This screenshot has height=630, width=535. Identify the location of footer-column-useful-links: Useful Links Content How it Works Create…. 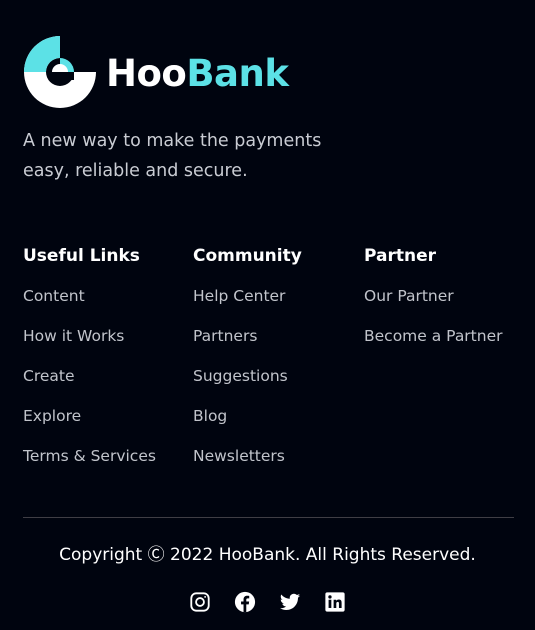
(89, 364).